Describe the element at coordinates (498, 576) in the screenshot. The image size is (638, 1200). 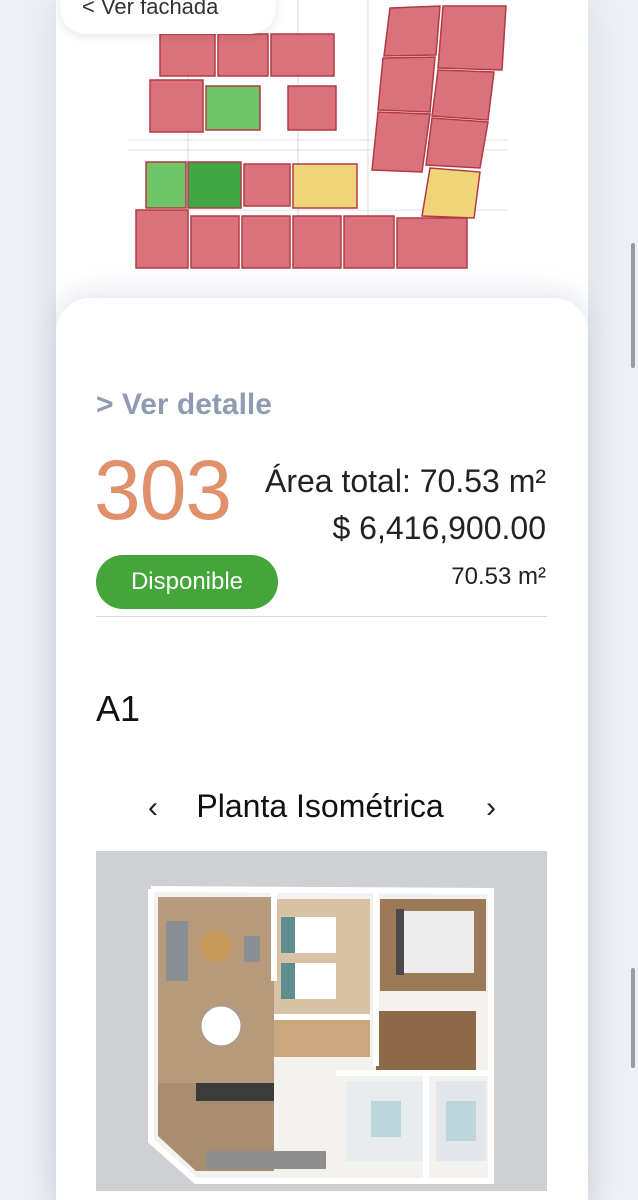
I see `unit-area: 70.53 m²` at that location.